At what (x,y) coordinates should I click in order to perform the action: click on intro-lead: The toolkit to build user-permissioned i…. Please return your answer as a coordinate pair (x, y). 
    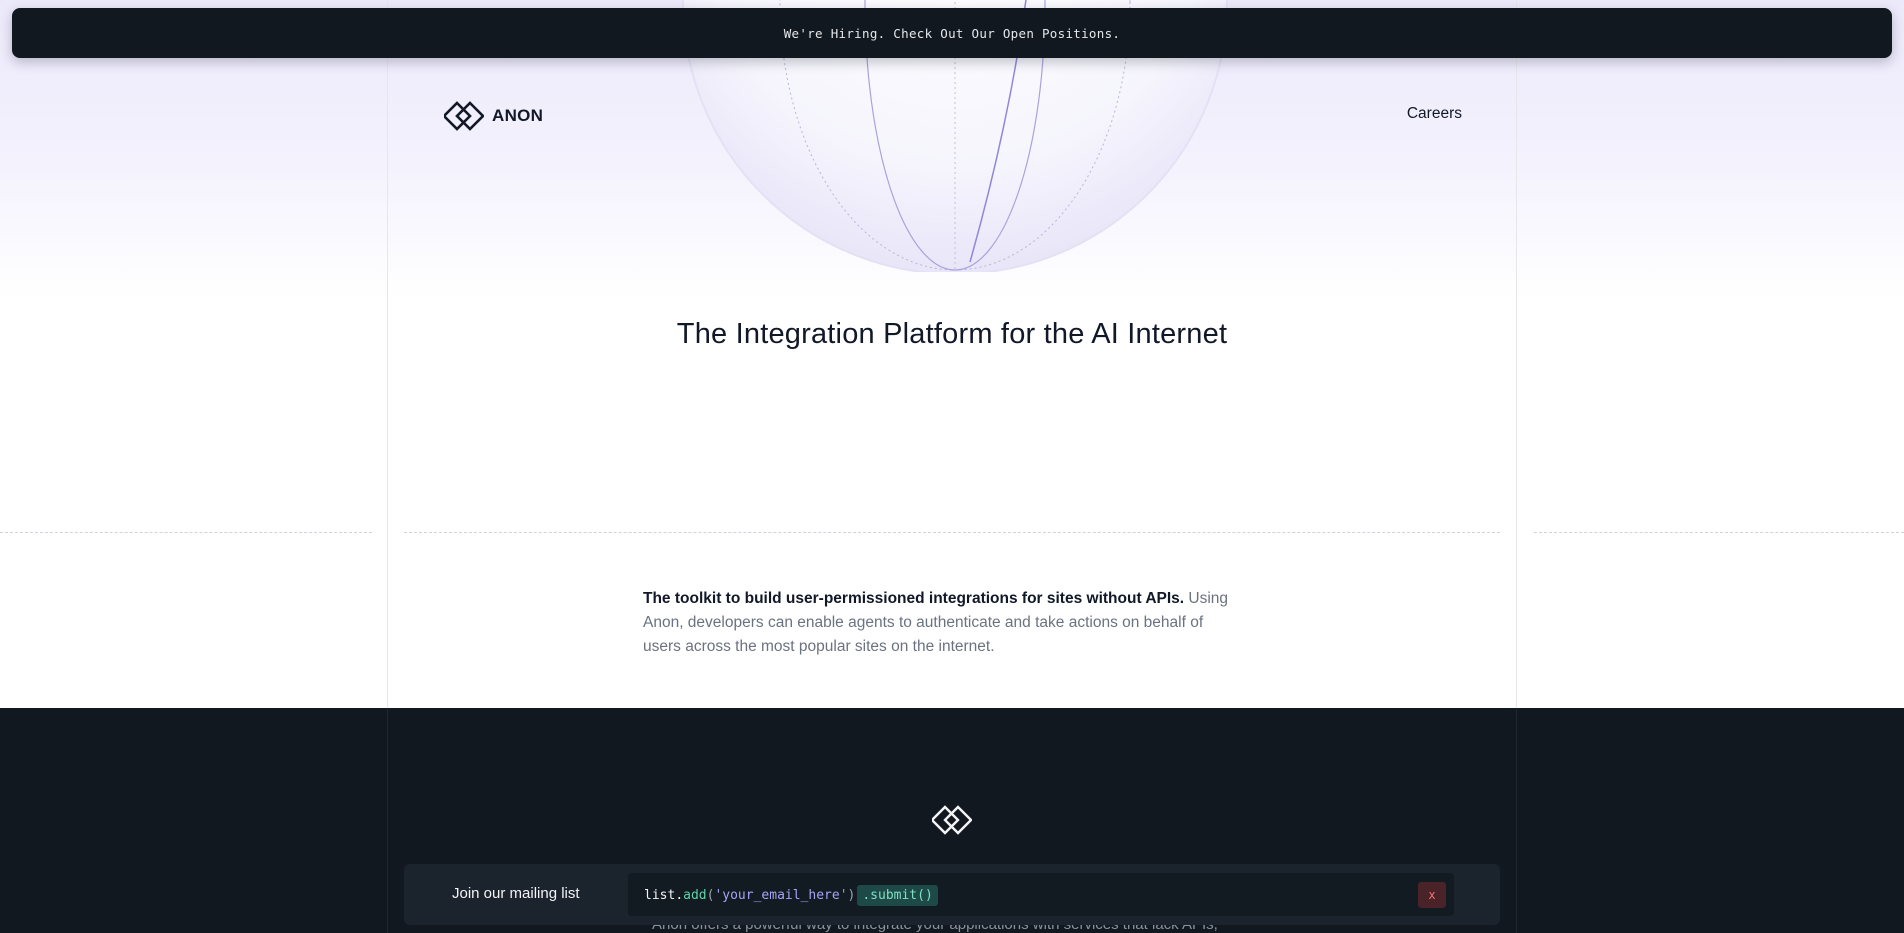
    Looking at the image, I should click on (914, 598).